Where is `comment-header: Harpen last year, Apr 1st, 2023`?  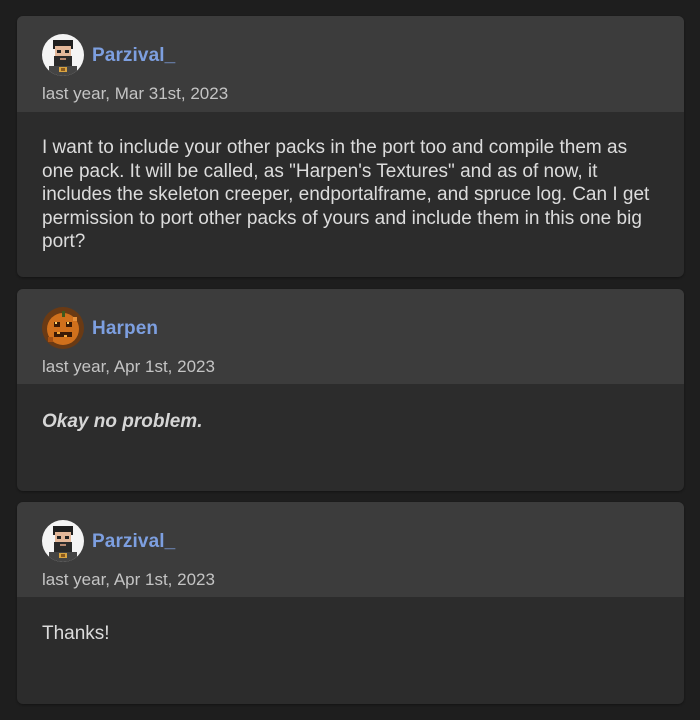 comment-header: Harpen last year, Apr 1st, 2023 is located at coordinates (350, 336).